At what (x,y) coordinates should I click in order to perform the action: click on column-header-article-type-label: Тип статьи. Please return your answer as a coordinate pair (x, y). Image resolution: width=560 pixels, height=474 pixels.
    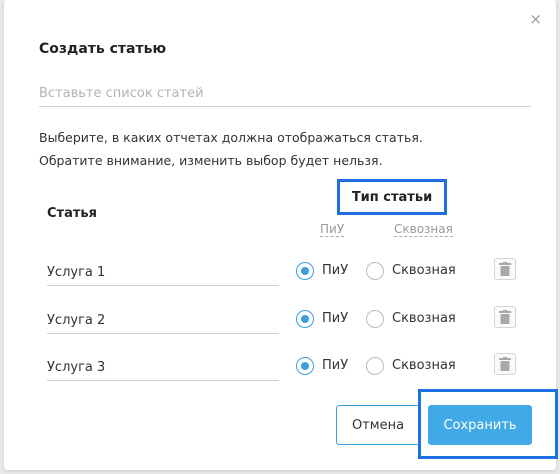
    Looking at the image, I should click on (392, 197).